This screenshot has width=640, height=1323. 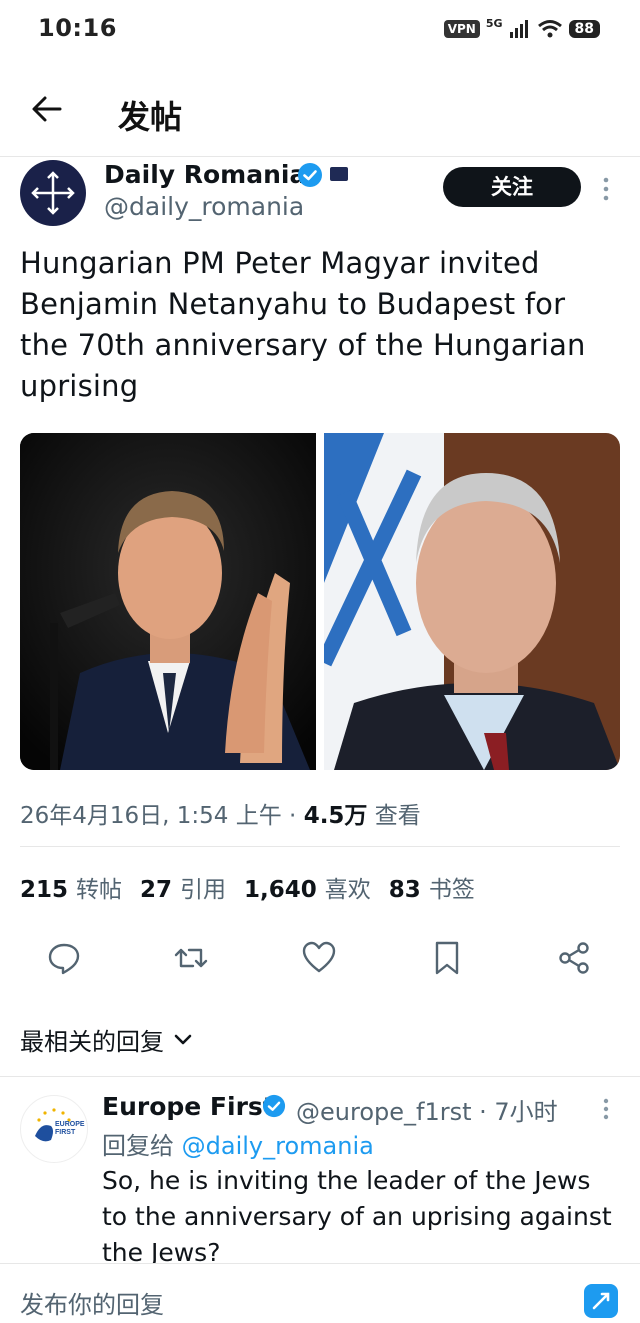 I want to click on cross-logo-icon, so click(x=53, y=193).